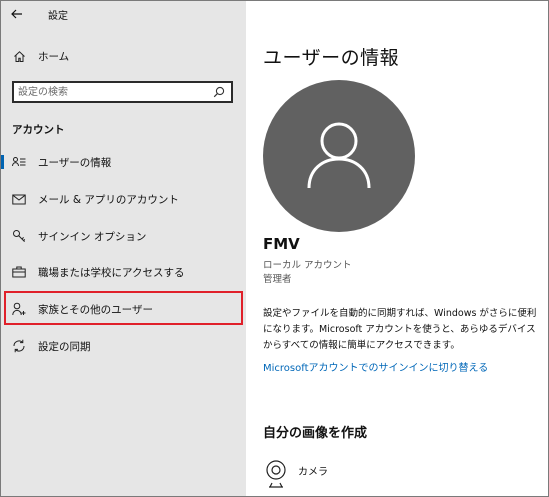 The image size is (549, 497). Describe the element at coordinates (75, 163) in the screenshot. I see `sidebar-item-label: ユーザーの情報` at that location.